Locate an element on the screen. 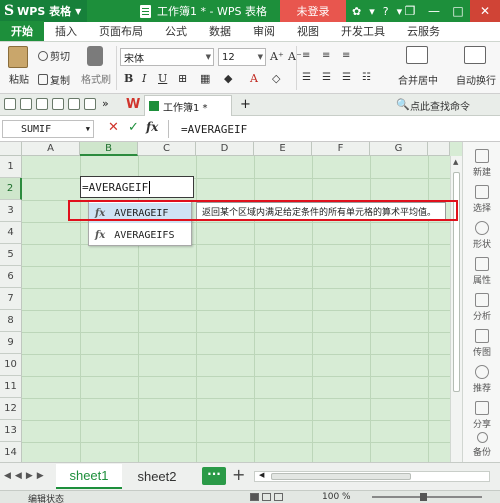  tab-page-layout: 页面布局 is located at coordinates (121, 31).